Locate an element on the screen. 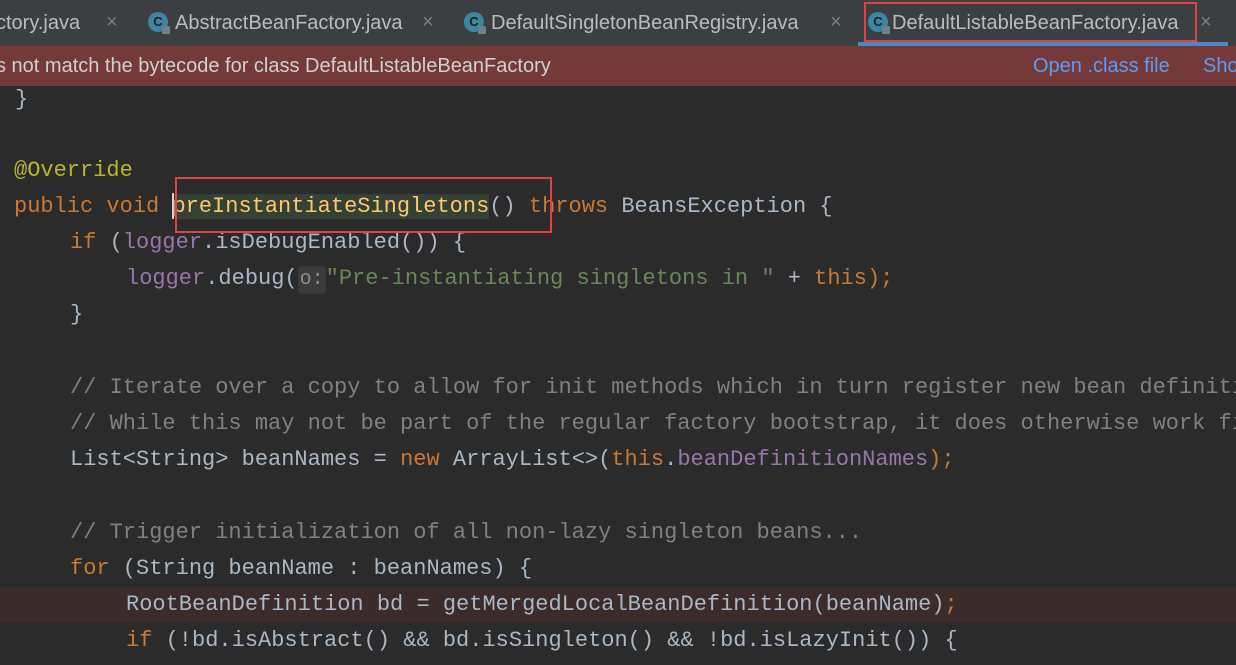  field-ref: beanDefinitionNames is located at coordinates (803, 459).